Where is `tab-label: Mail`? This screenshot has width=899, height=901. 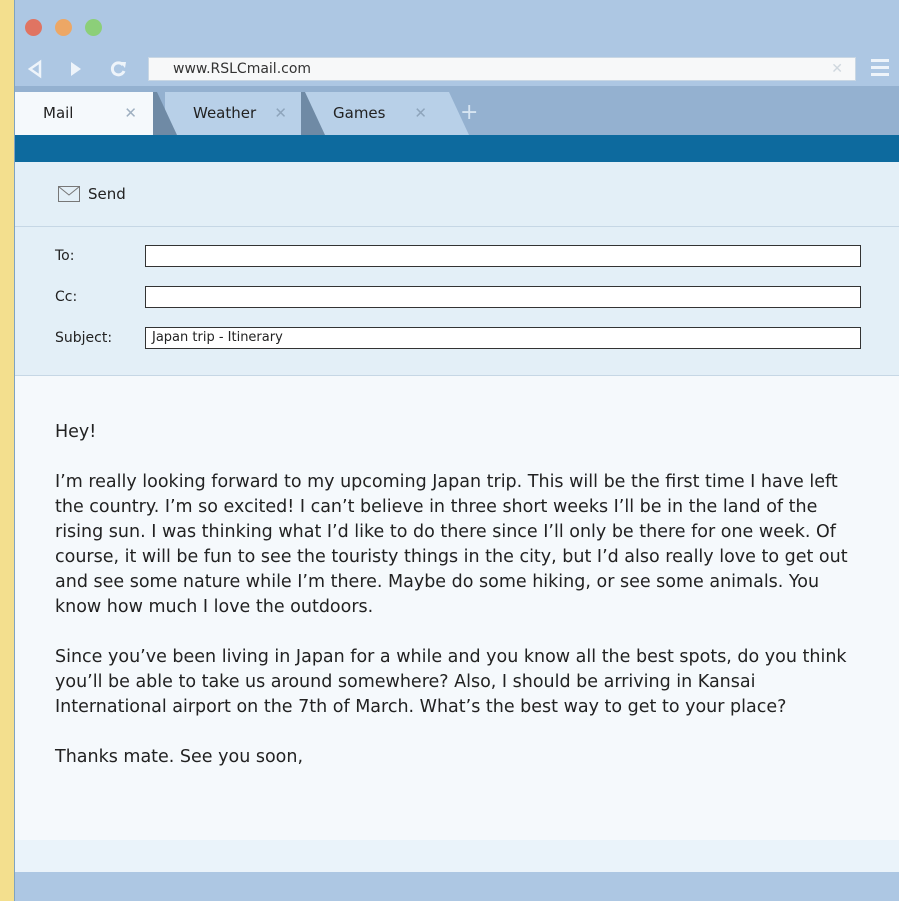
tab-label: Mail is located at coordinates (58, 113).